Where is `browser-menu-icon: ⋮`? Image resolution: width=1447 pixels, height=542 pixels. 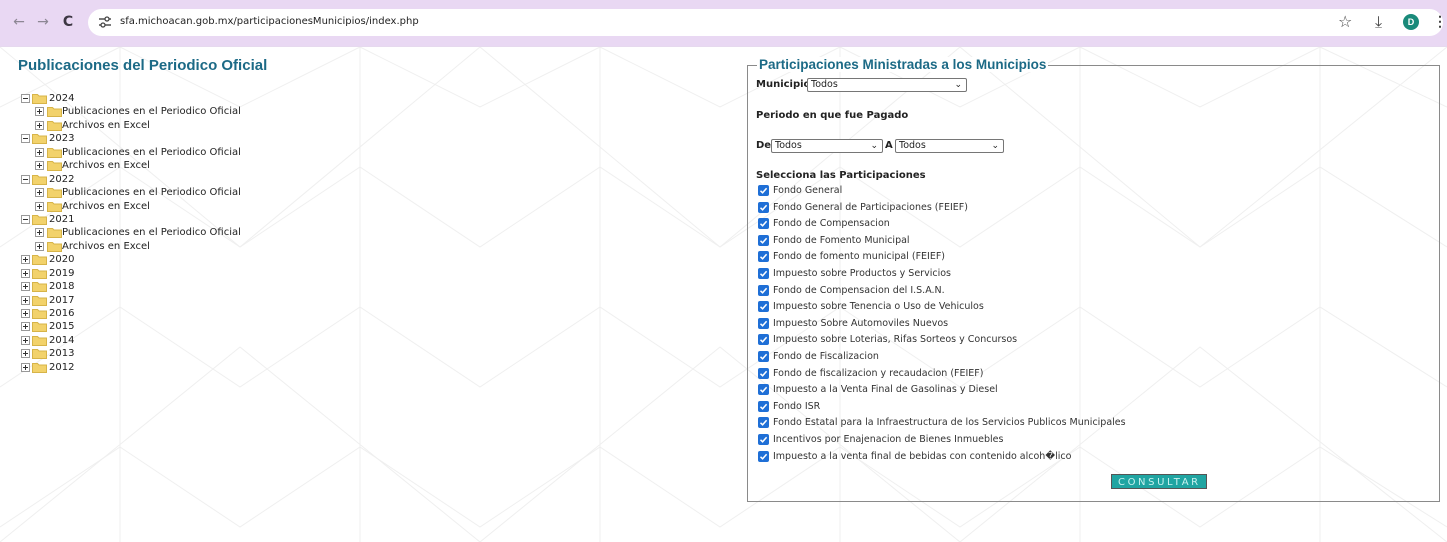
browser-menu-icon: ⋮ is located at coordinates (1440, 21).